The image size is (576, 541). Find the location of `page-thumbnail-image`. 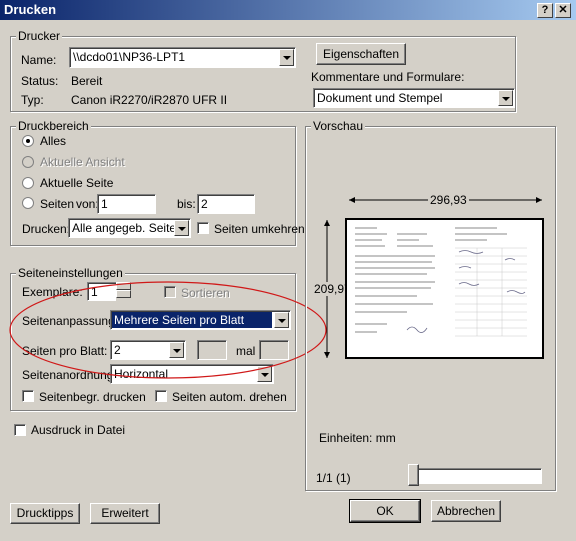

page-thumbnail-image is located at coordinates (441, 282).